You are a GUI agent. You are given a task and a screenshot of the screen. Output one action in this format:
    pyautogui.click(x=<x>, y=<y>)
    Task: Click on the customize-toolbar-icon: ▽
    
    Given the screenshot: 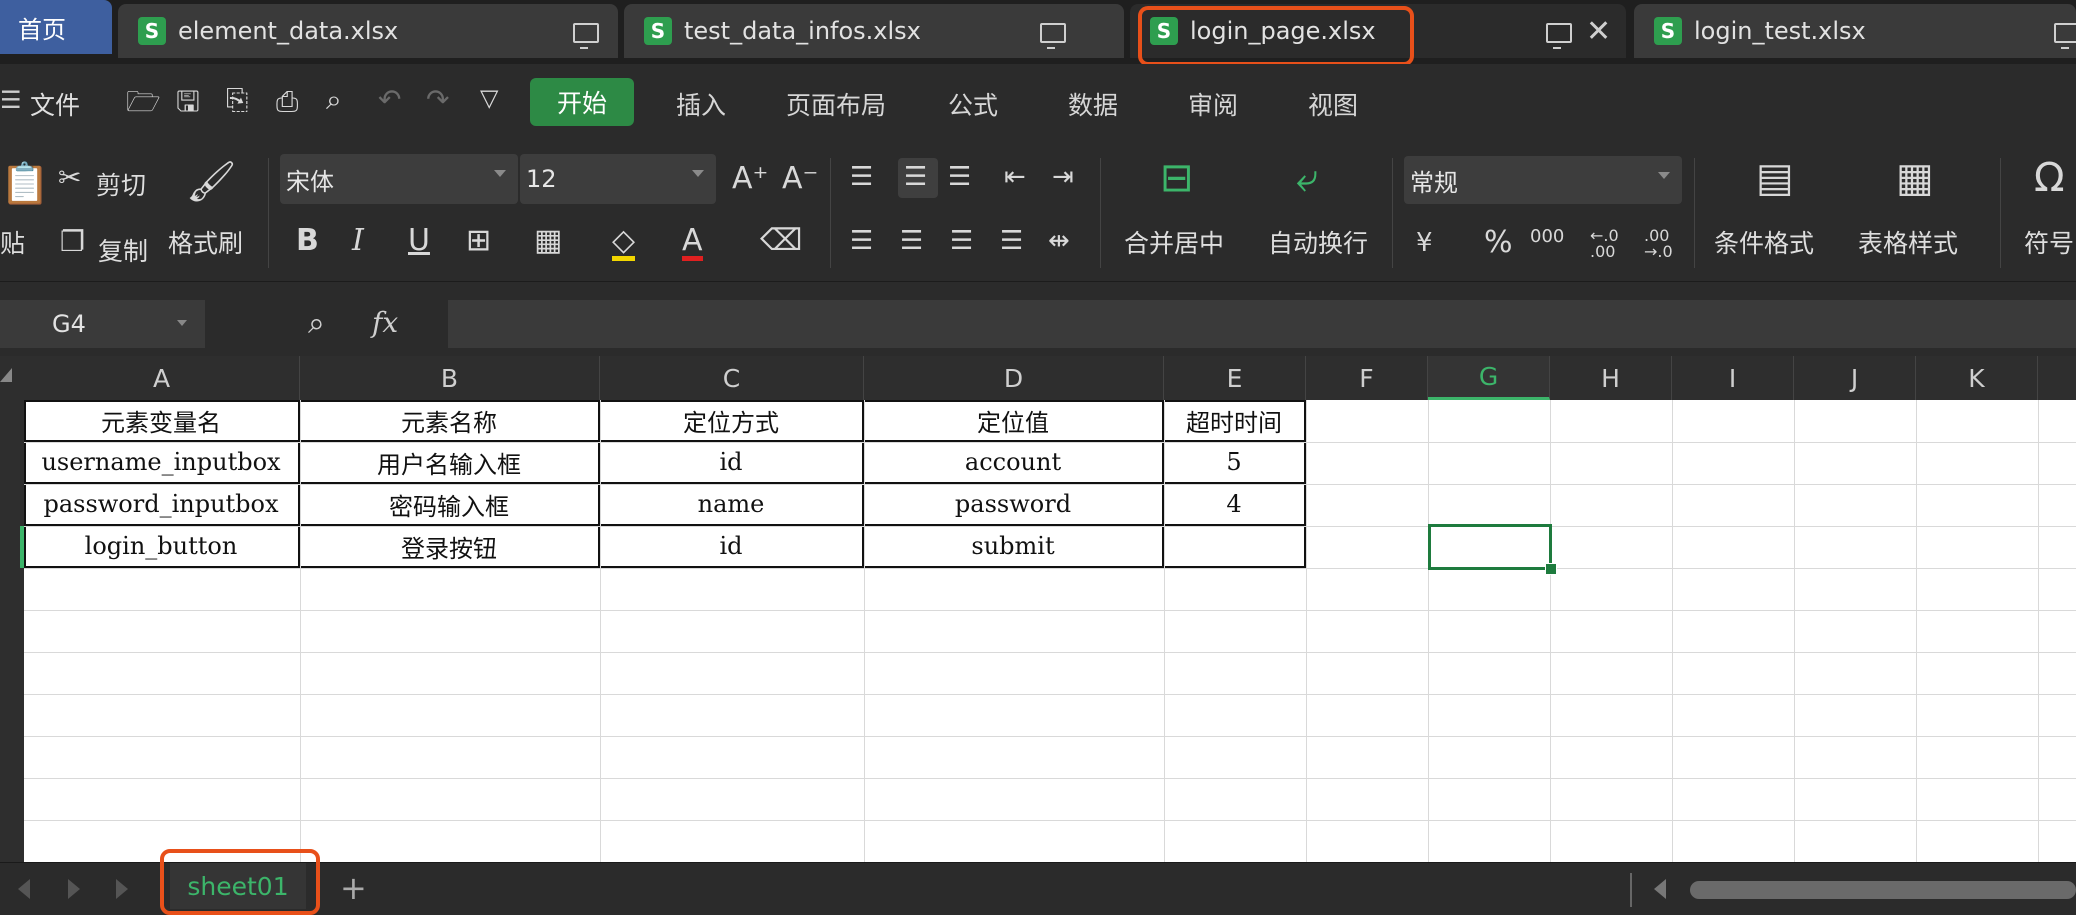 What is the action you would take?
    pyautogui.click(x=489, y=98)
    